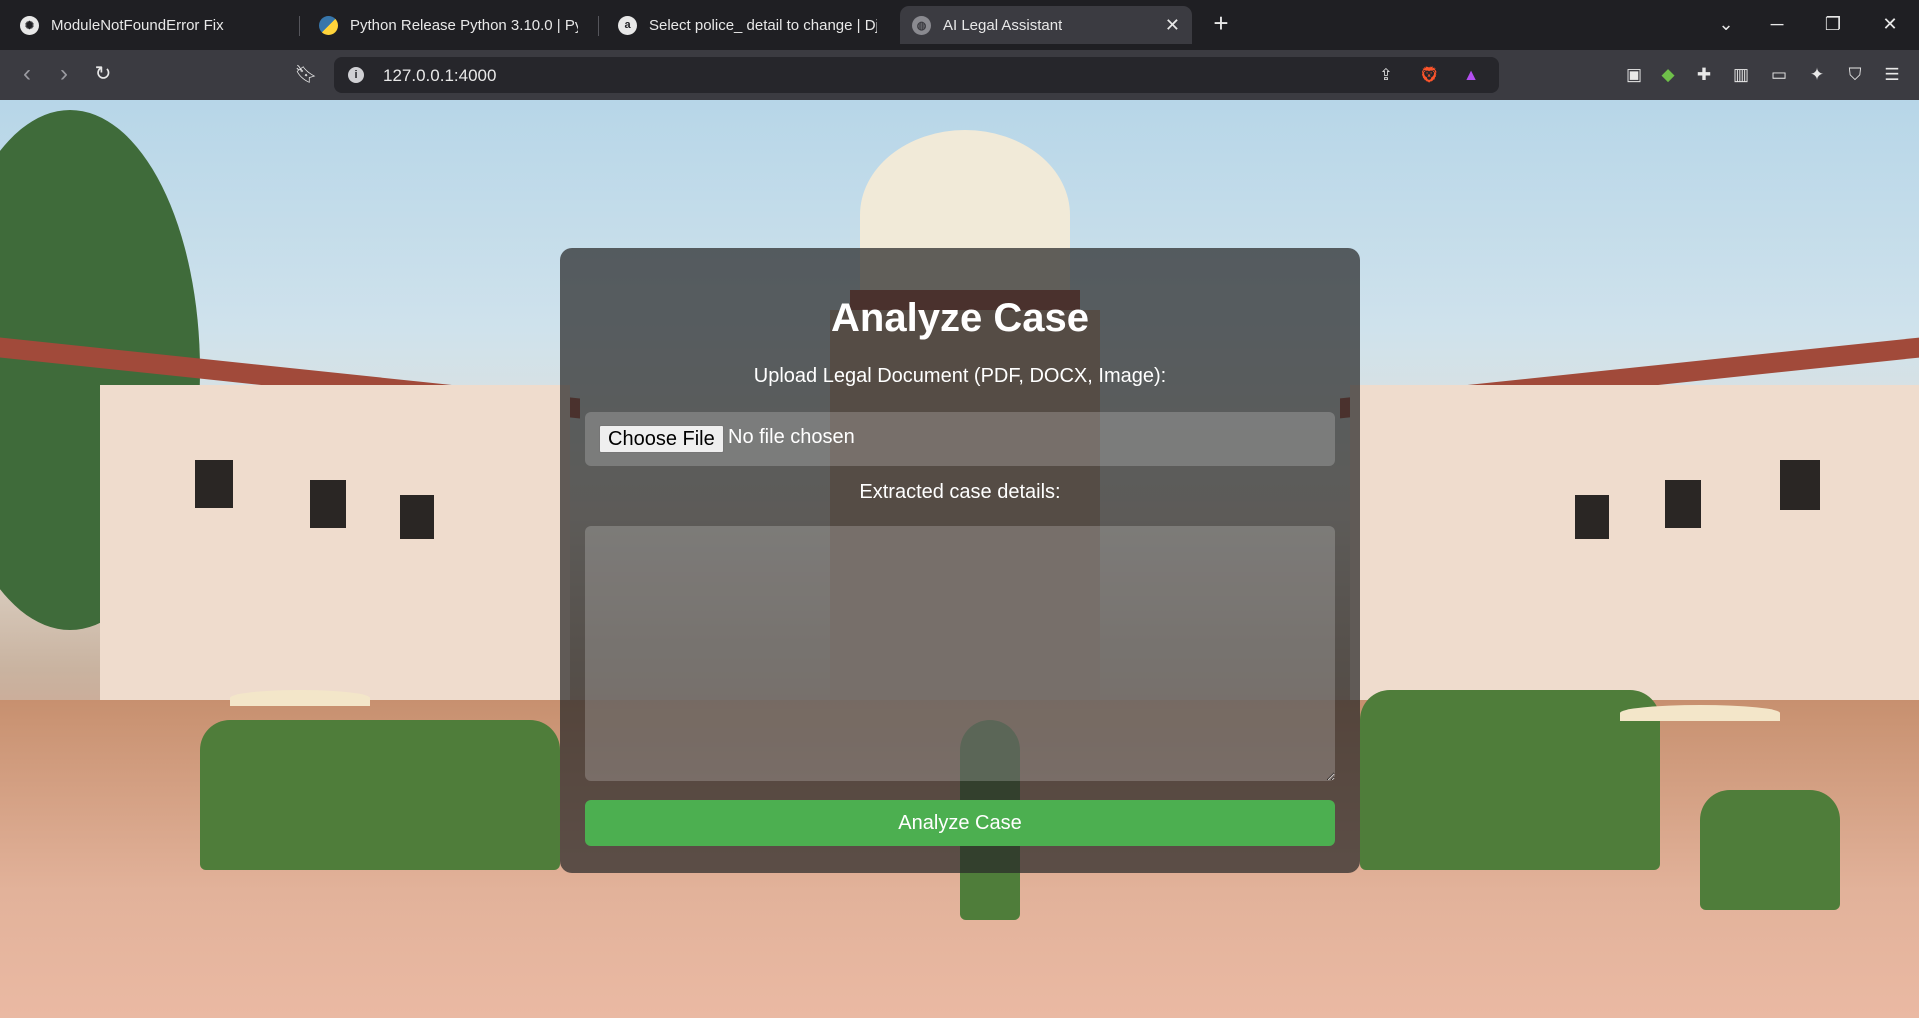 The width and height of the screenshot is (1919, 1018). I want to click on choose-file-button: Choose File, so click(661, 439).